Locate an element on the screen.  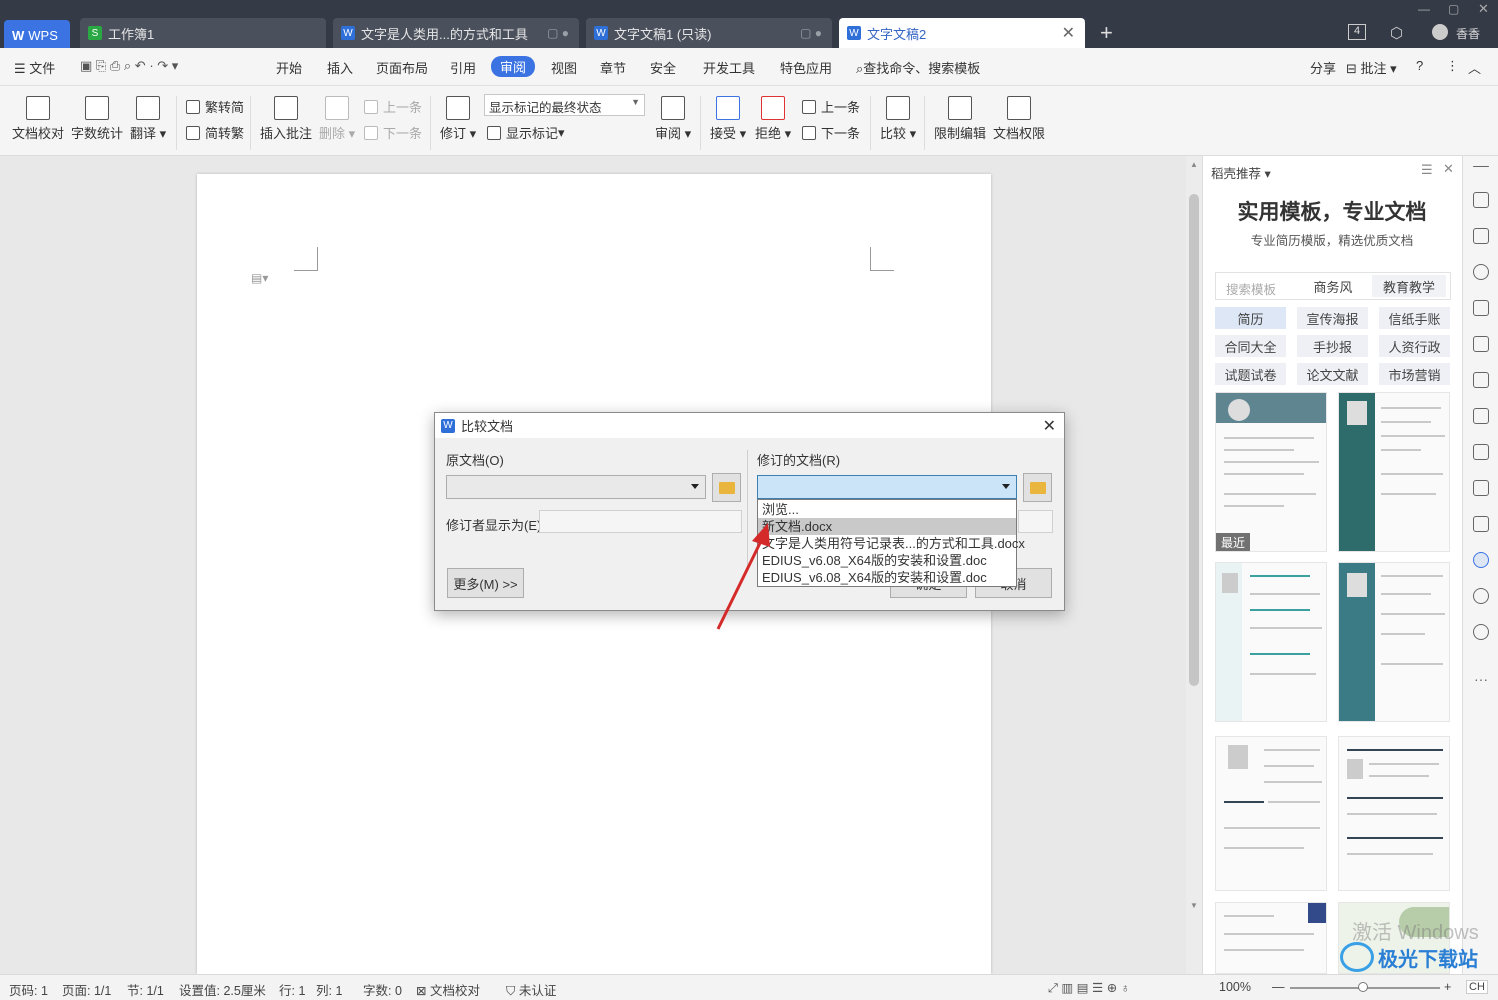
status-pages: 页面: 1/1 is located at coordinates (86, 989).